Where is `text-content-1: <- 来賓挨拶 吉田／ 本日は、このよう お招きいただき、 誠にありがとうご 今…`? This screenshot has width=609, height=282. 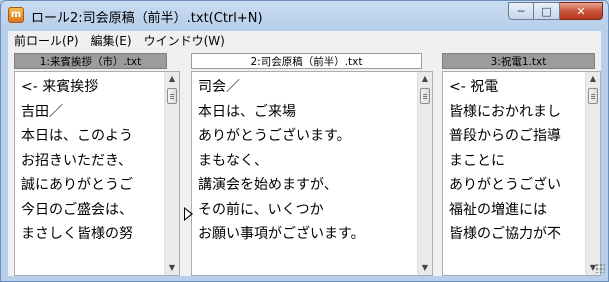 text-content-1: <- 来賓挨拶 吉田／ 本日は、このよう お招きいただき、 誠にありがとうご 今… is located at coordinates (77, 161).